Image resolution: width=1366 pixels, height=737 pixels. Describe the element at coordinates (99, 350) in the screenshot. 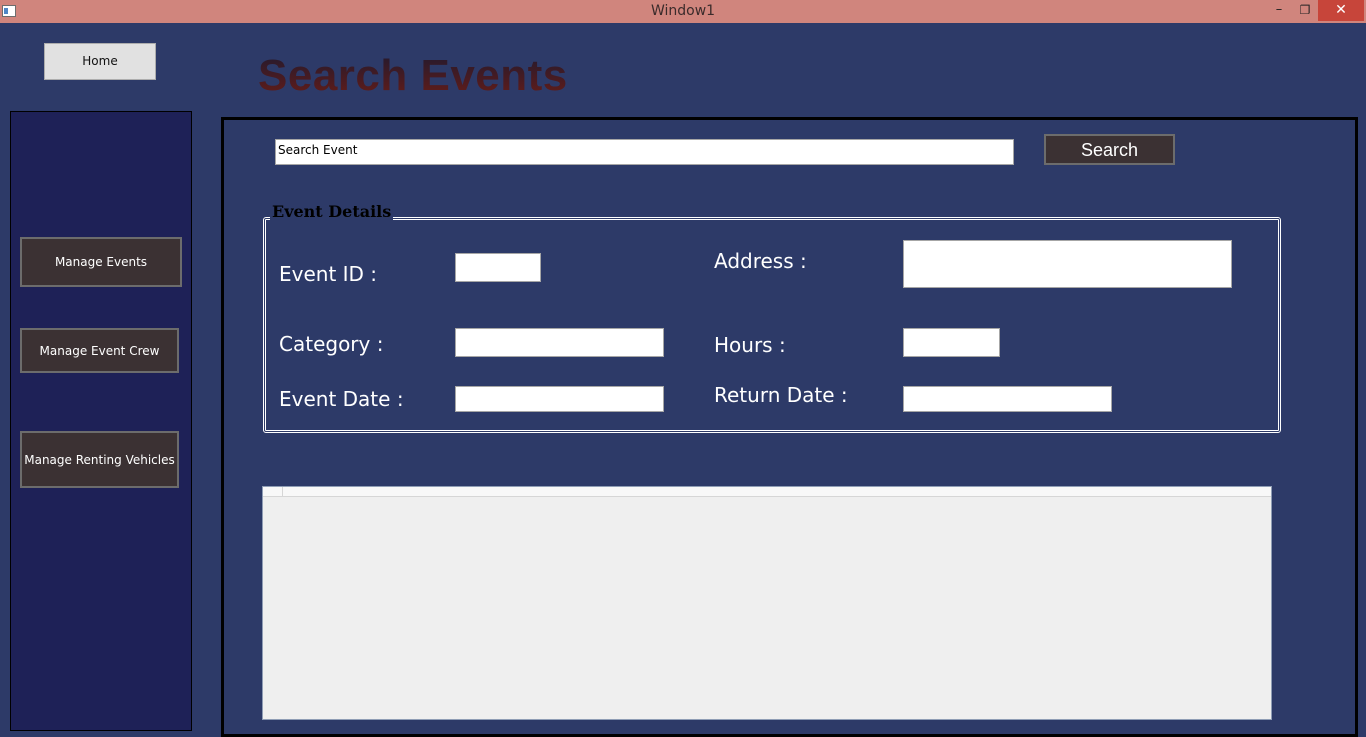

I see `manage-event-crew-button: Manage Event Crew` at that location.